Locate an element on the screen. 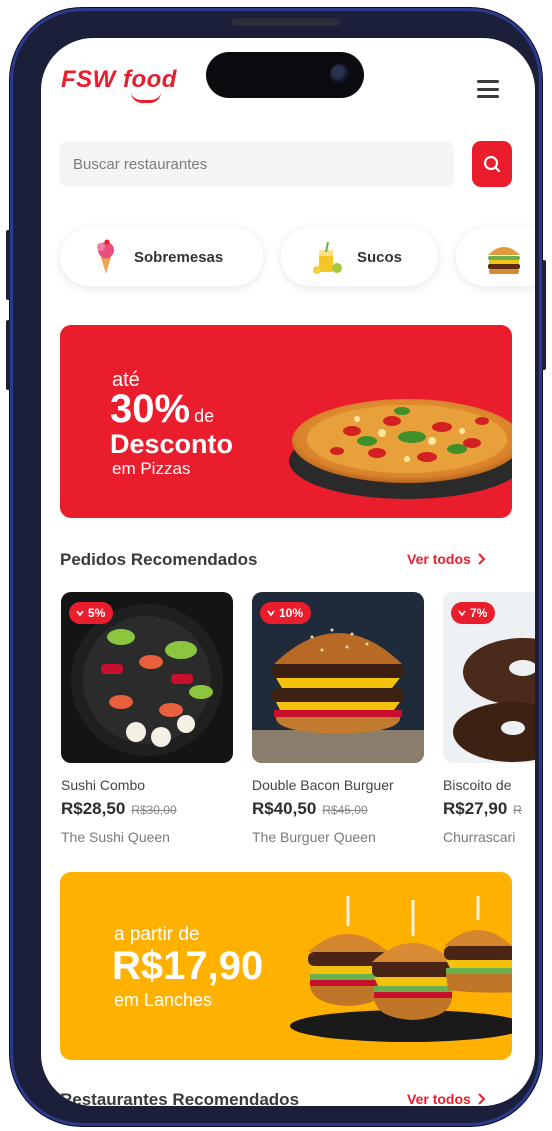 The height and width of the screenshot is (1131, 552). product-restaurant: Churrascari is located at coordinates (479, 837).